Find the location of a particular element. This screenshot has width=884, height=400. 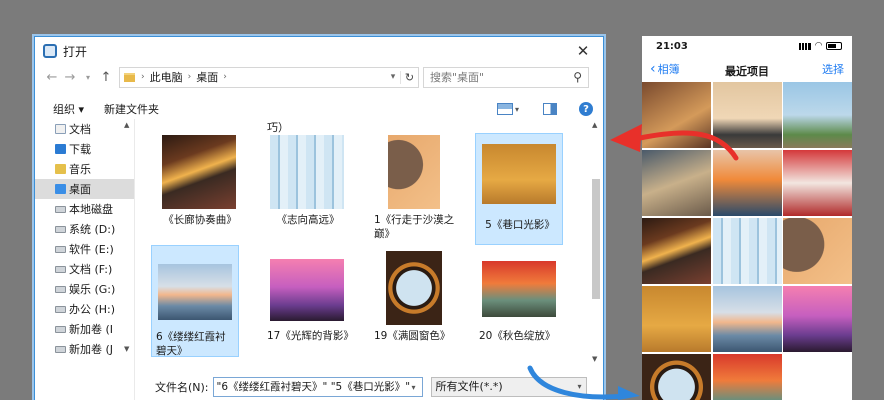

nav-item-local-disk: 本地磁盘 is located at coordinates (84, 209).